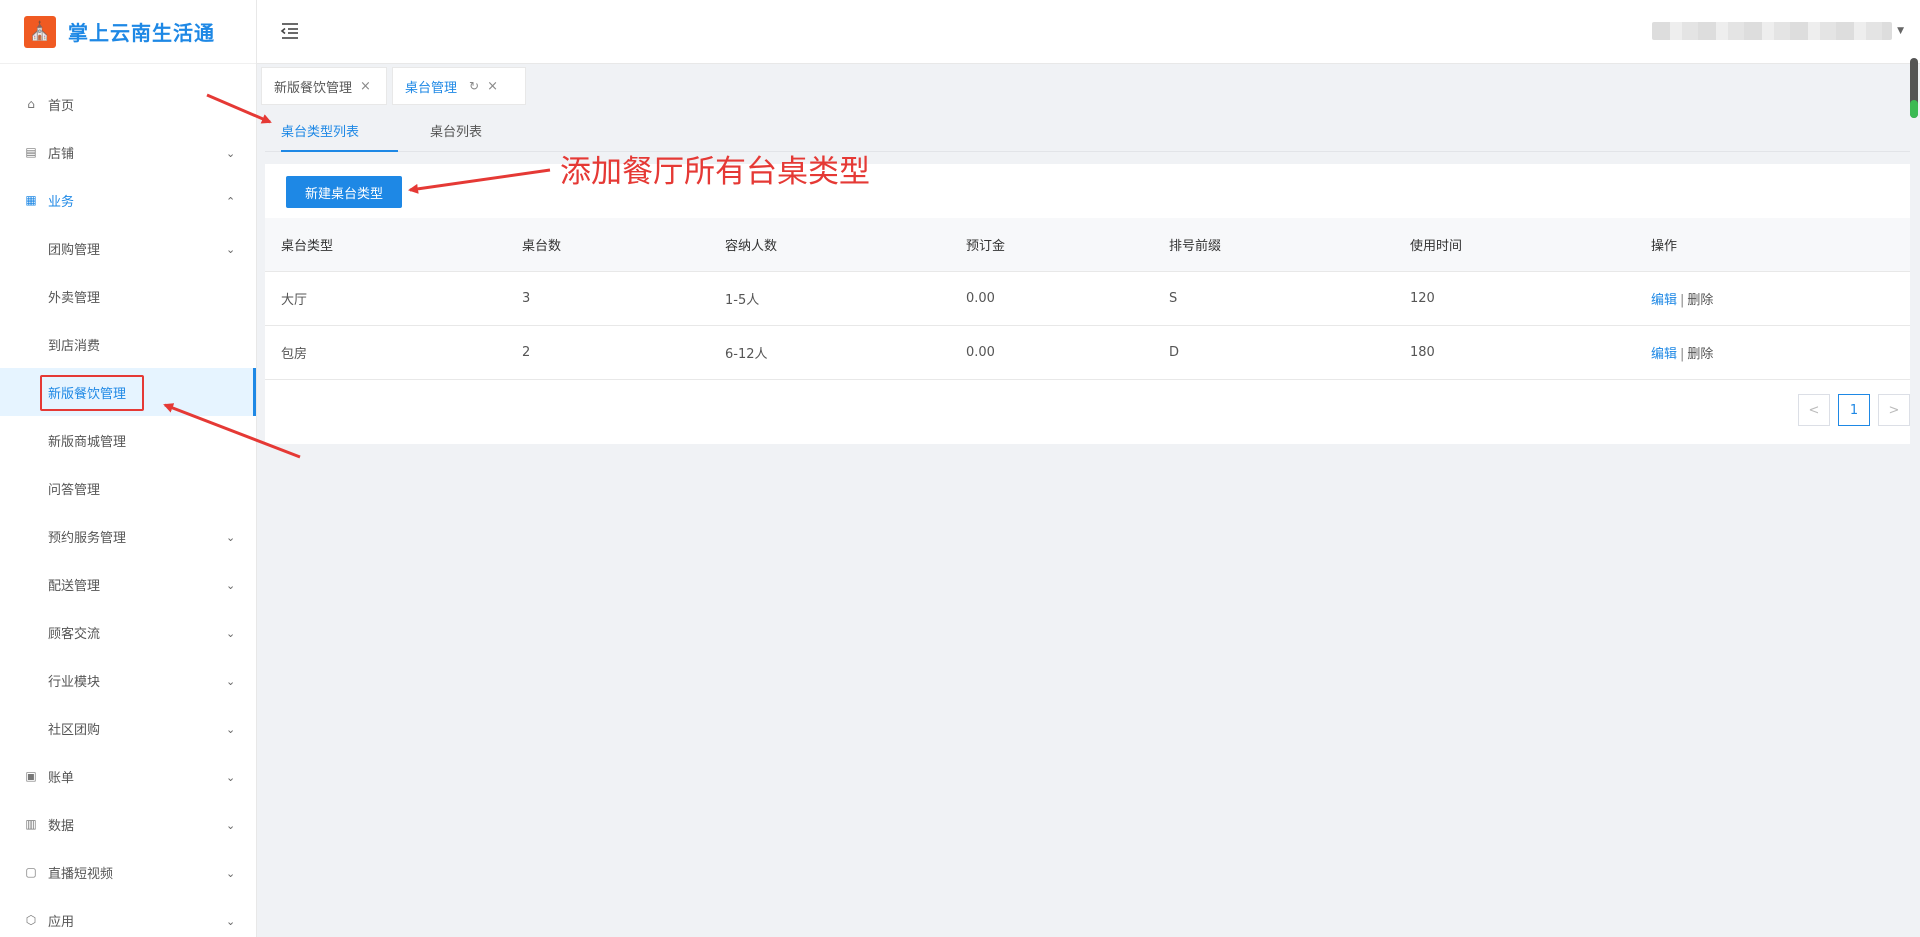  What do you see at coordinates (1087, 353) in the screenshot?
I see `table-row: 包房 2 6-12人 0.00 D 180 编辑 | 删除` at bounding box center [1087, 353].